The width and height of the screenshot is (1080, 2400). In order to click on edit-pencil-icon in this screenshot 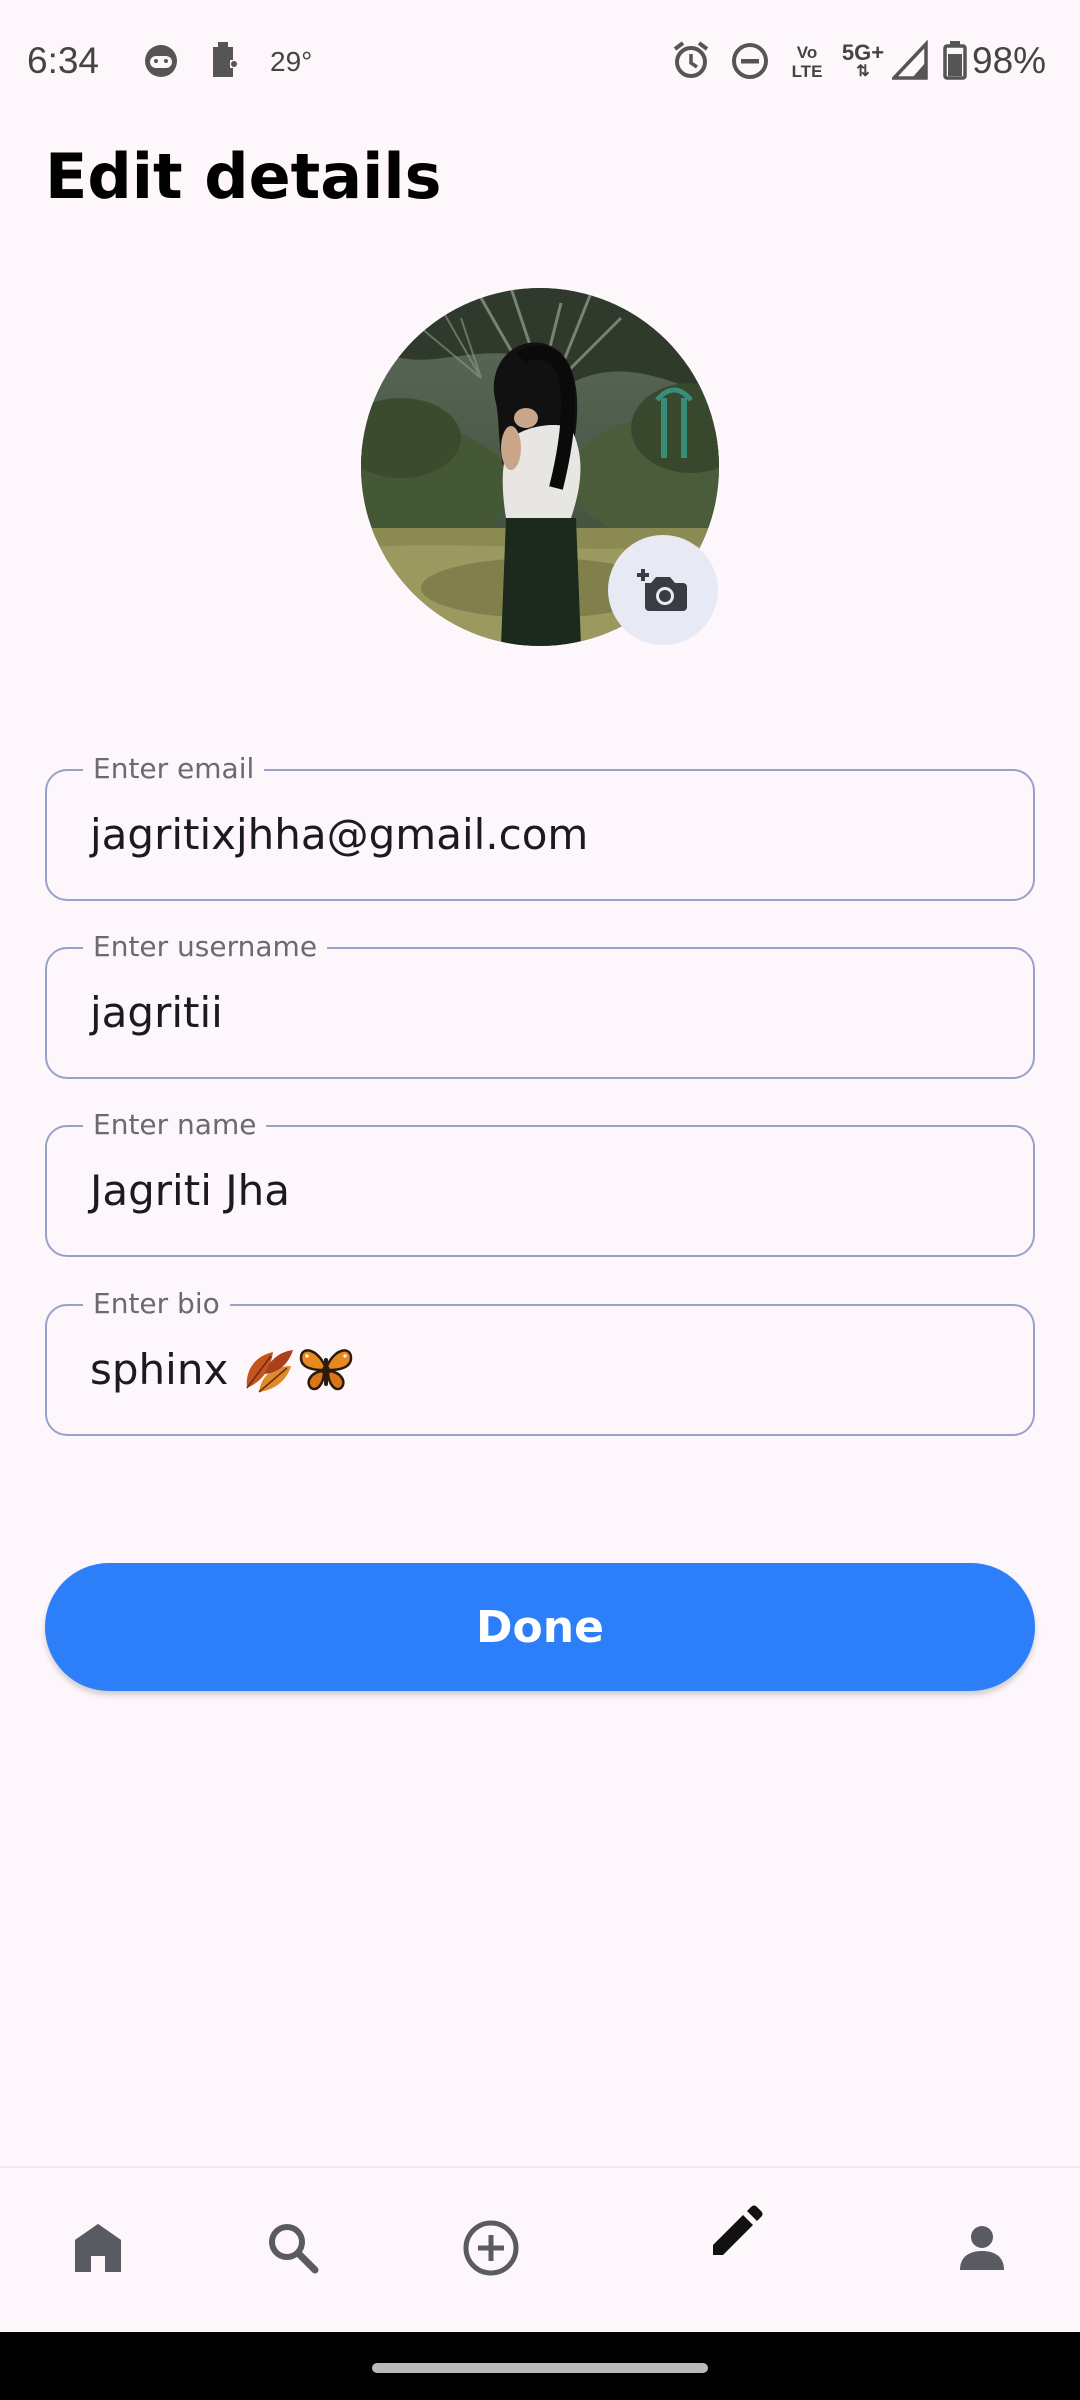, I will do `click(738, 2230)`.